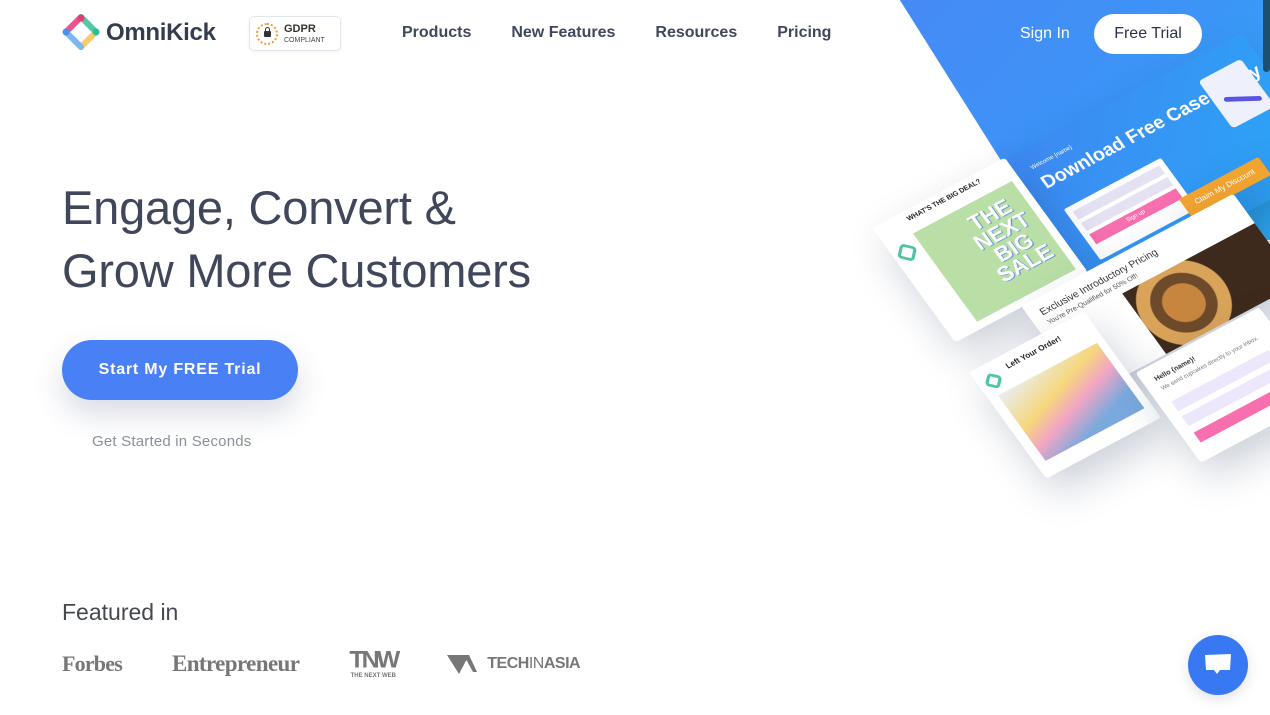 This screenshot has width=1270, height=715. I want to click on nav-pricing: Pricing, so click(804, 33).